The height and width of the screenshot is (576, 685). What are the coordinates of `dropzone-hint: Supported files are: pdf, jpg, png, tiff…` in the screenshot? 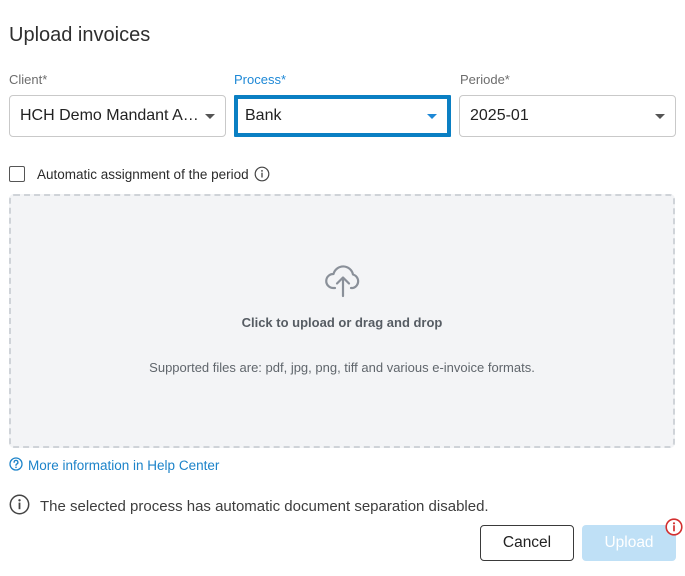 It's located at (342, 367).